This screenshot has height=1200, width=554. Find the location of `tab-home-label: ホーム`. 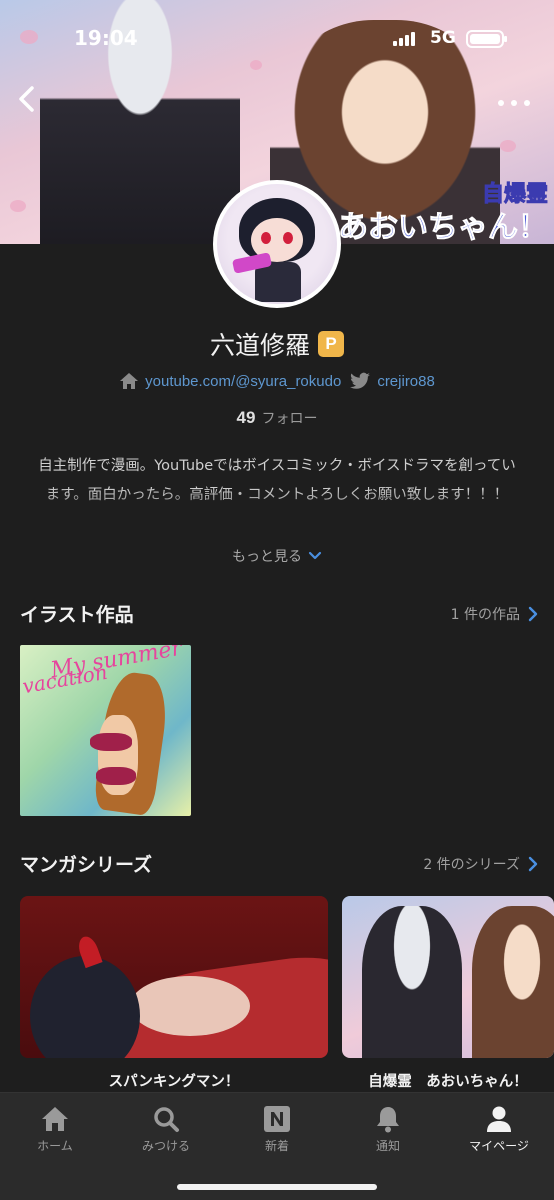

tab-home-label: ホーム is located at coordinates (55, 1146).